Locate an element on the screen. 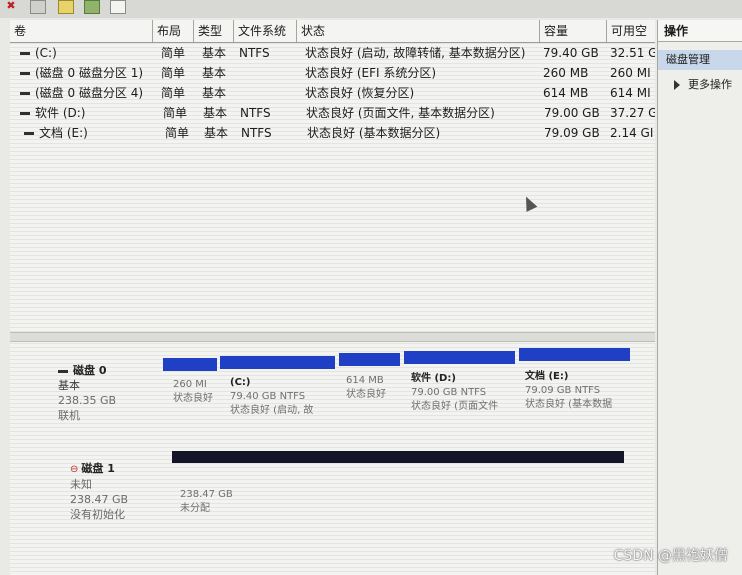  partition-block: 260 MI 状态良好 is located at coordinates (196, 392).